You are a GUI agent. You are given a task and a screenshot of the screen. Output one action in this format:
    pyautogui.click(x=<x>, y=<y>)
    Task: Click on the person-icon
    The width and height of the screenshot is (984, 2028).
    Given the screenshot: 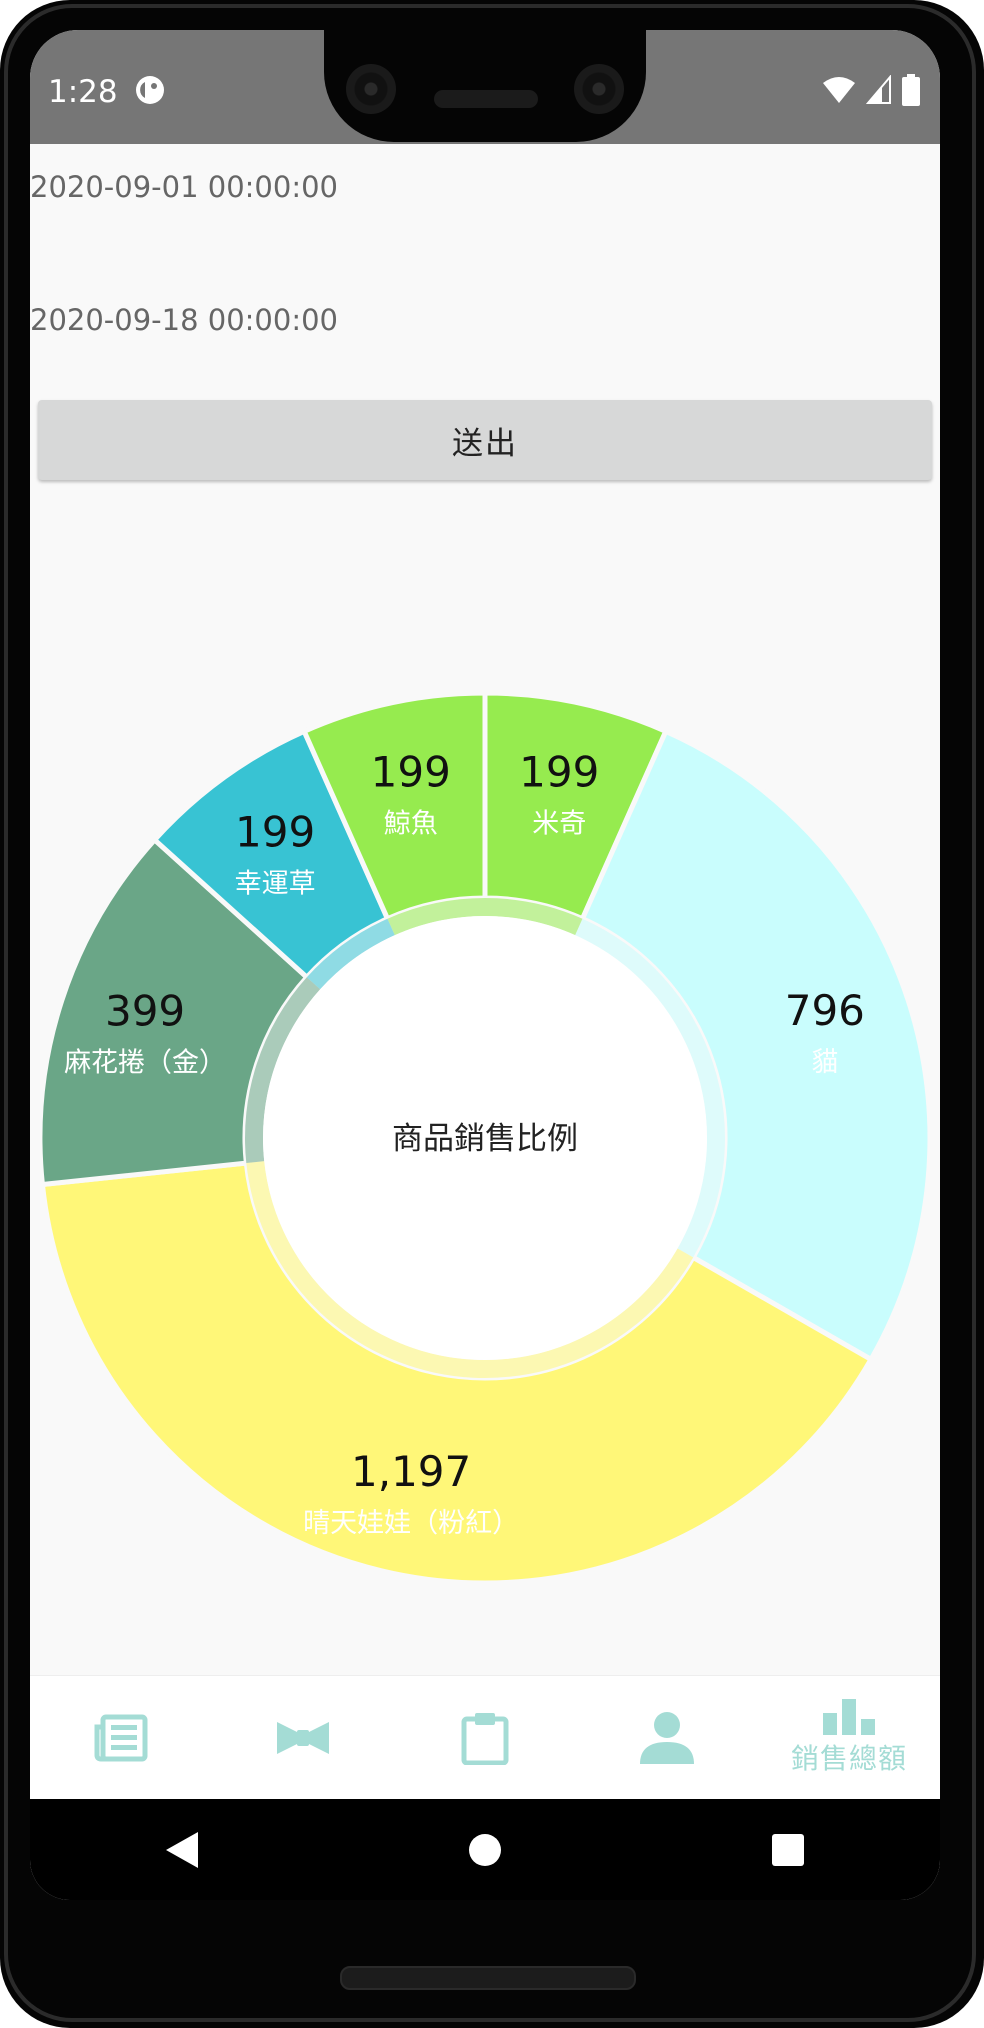 What is the action you would take?
    pyautogui.click(x=667, y=1738)
    